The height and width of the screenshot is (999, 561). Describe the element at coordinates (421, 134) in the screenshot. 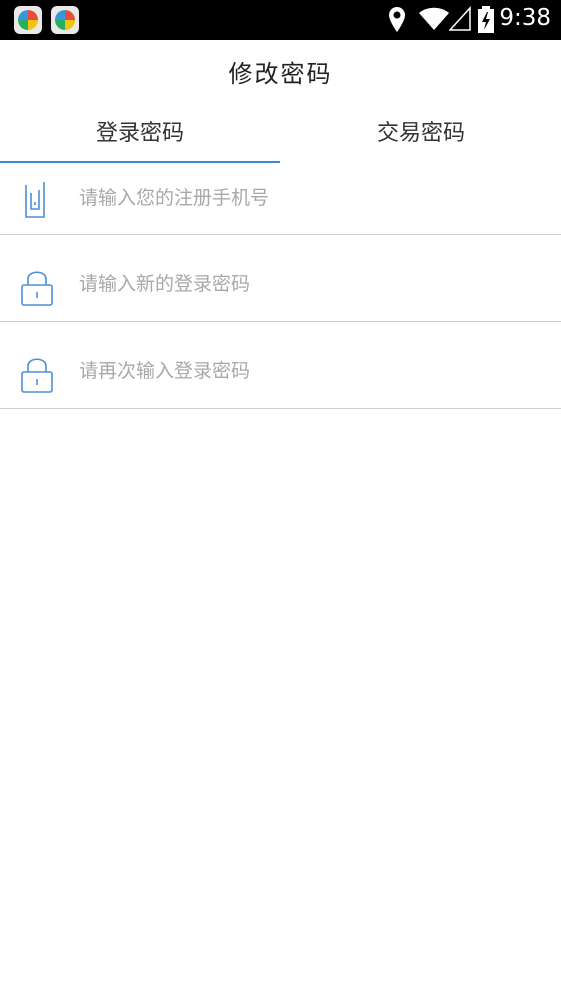

I see `tab-transaction-password: 交易密码` at that location.